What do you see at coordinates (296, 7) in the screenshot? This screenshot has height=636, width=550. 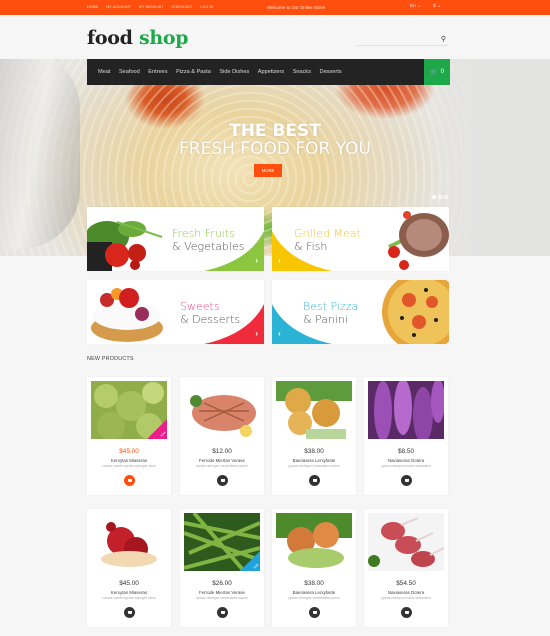 I see `welcome-message: Welcome to Our Online Store!` at bounding box center [296, 7].